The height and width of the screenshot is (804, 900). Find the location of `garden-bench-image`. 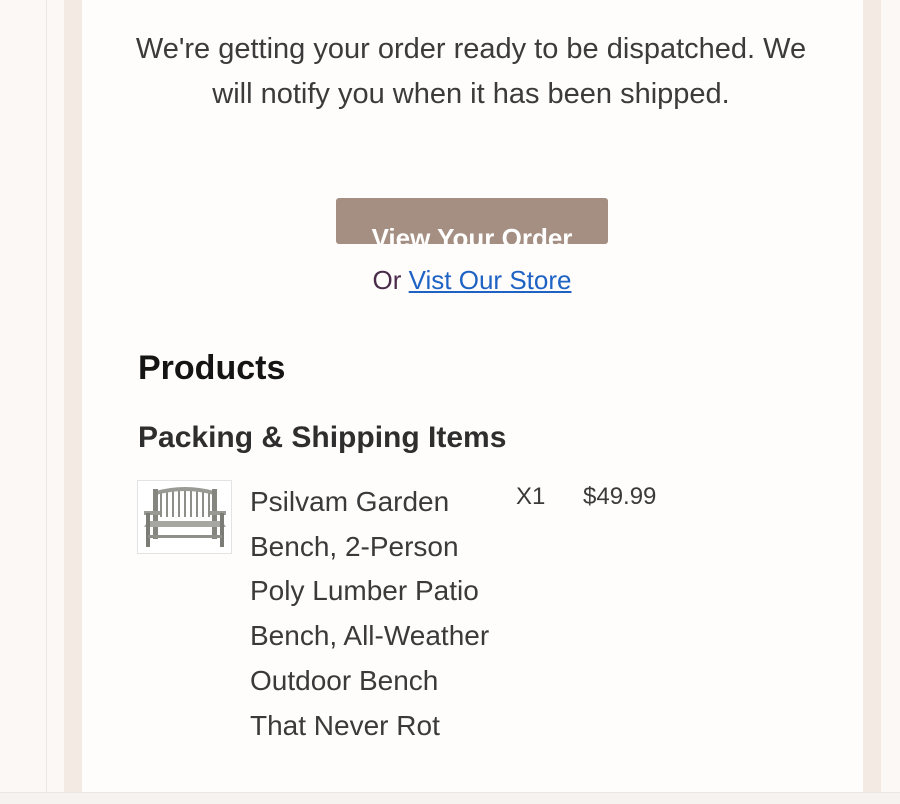

garden-bench-image is located at coordinates (184, 517).